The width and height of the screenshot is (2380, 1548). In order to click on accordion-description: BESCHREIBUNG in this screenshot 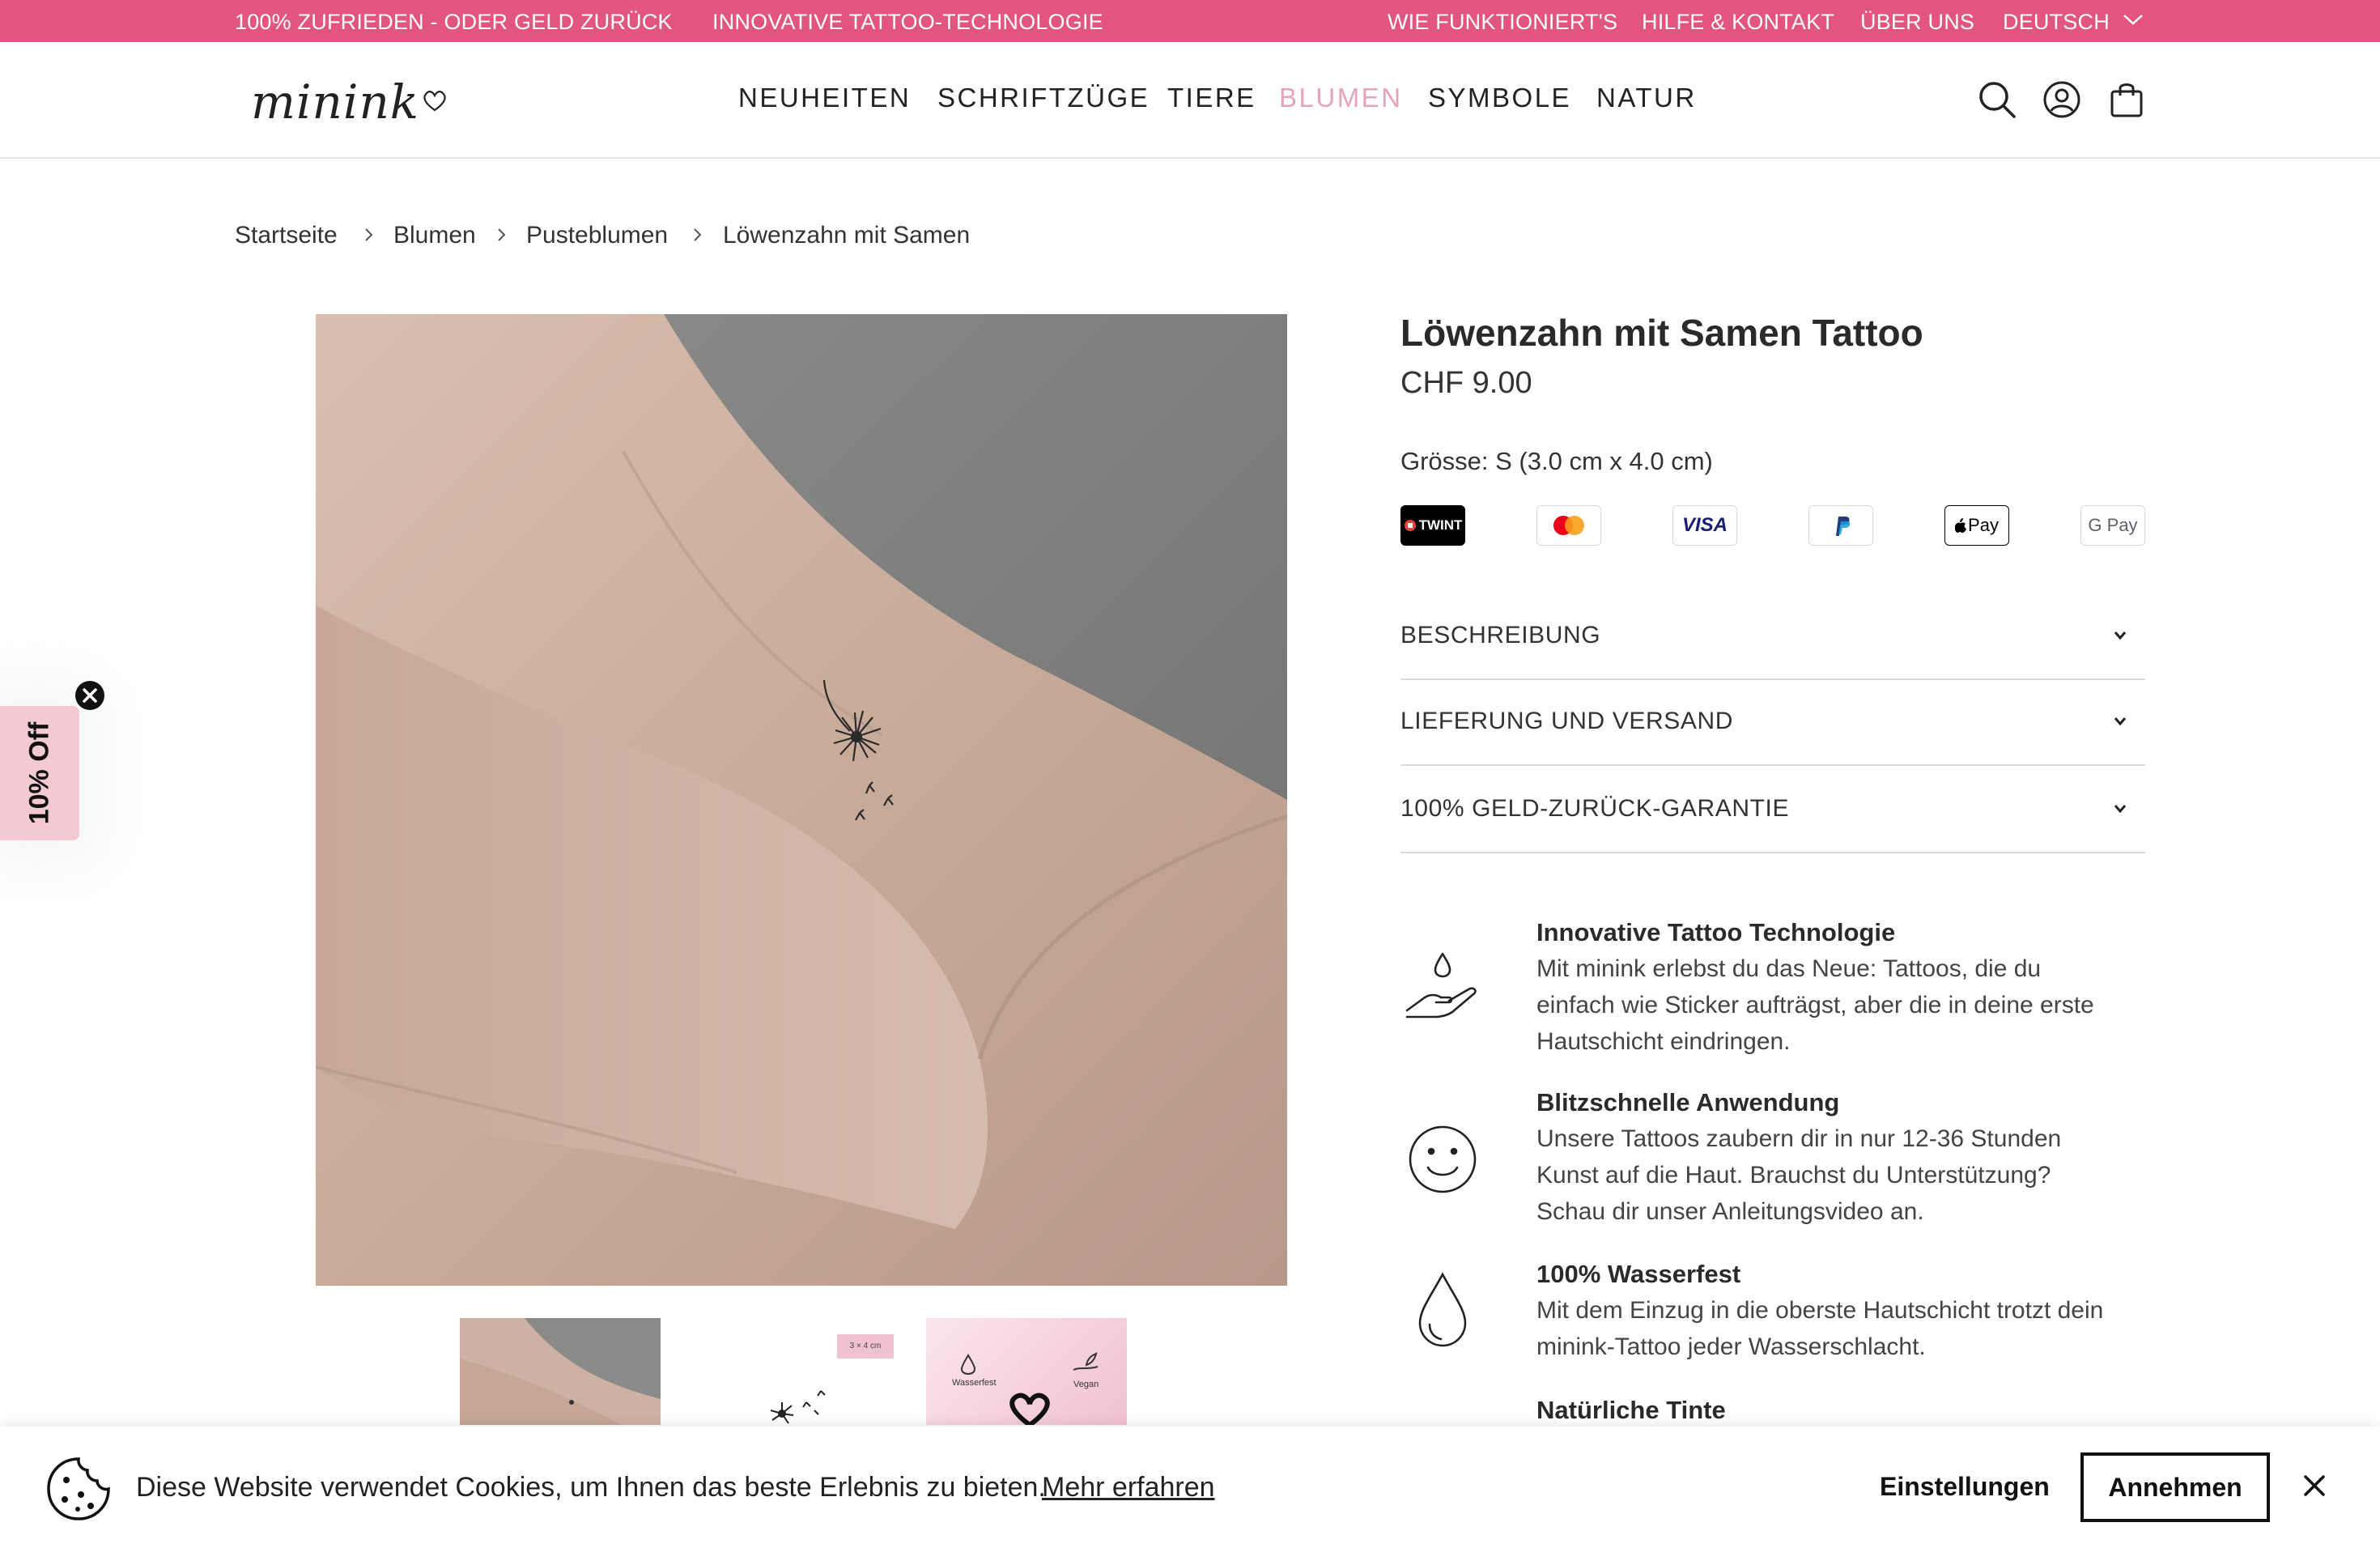, I will do `click(1772, 637)`.